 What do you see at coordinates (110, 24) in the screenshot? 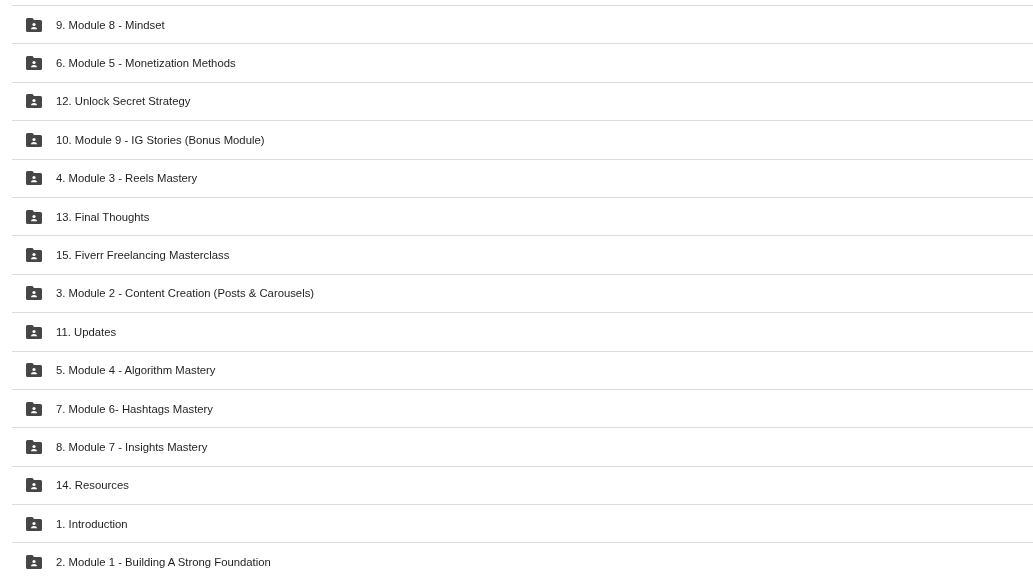
I see `folder-name: 9. Module 8 - Mindset` at bounding box center [110, 24].